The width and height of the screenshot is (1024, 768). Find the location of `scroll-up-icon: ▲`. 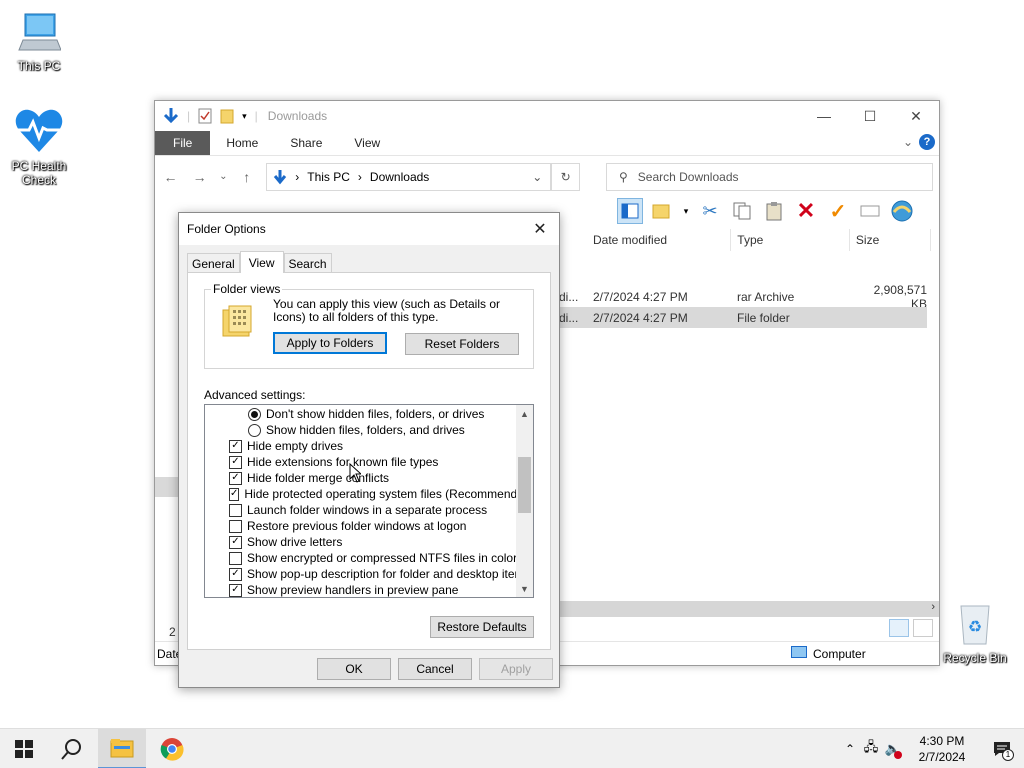

scroll-up-icon: ▲ is located at coordinates (524, 413).